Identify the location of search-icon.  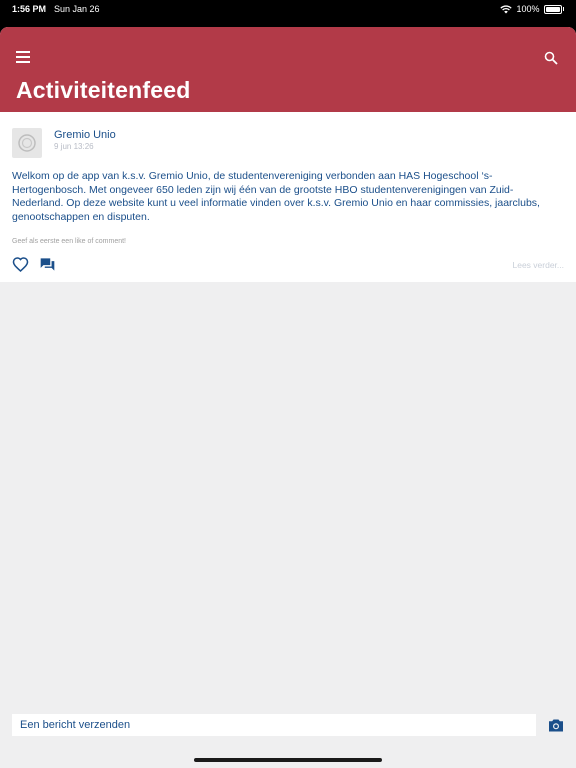
(551, 58).